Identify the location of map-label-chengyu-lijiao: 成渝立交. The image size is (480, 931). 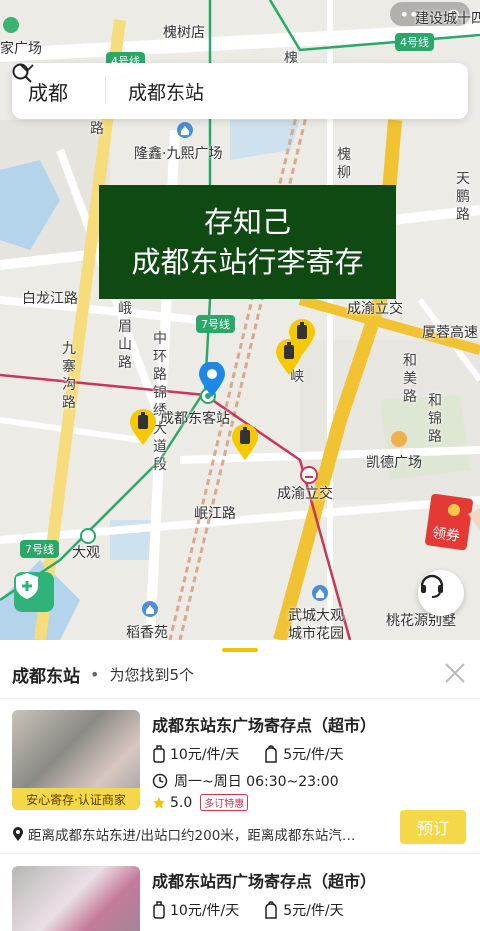
(305, 494).